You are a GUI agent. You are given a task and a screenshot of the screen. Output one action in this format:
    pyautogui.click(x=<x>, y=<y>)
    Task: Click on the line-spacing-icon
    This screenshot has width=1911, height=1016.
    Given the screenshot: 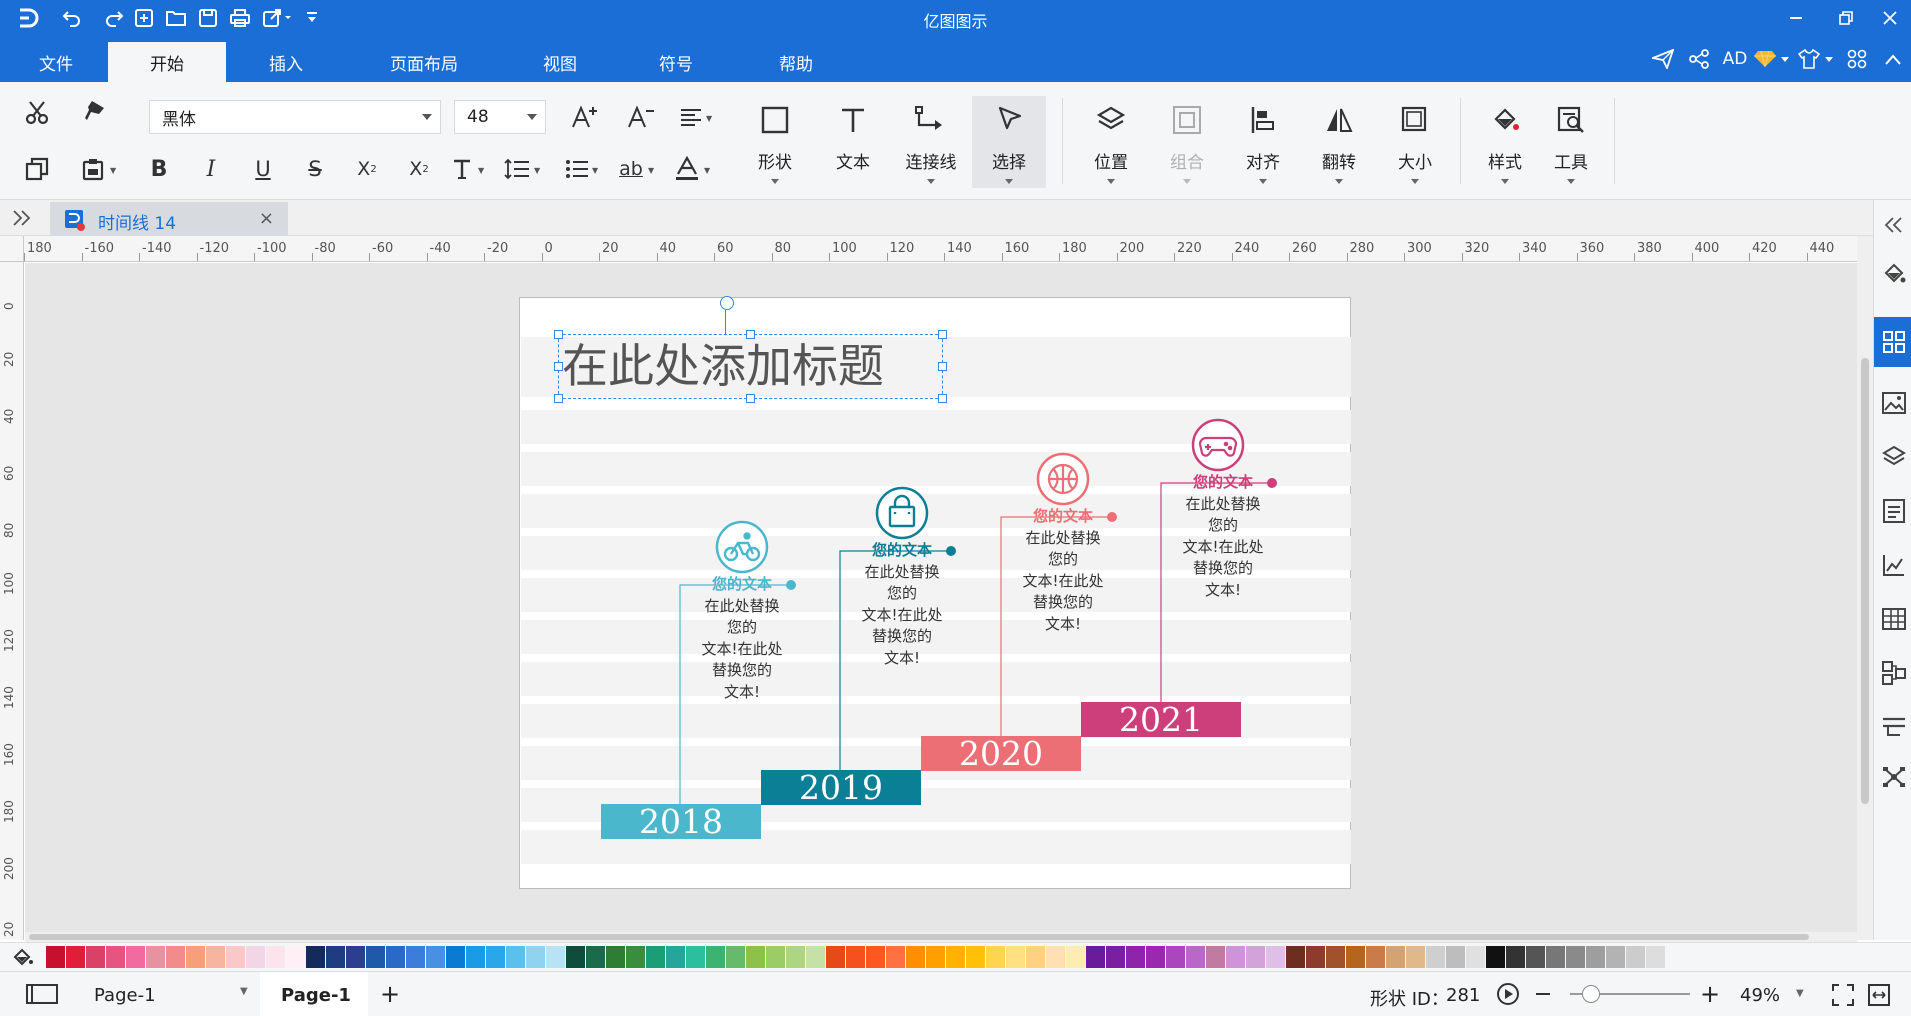 What is the action you would take?
    pyautogui.click(x=517, y=169)
    